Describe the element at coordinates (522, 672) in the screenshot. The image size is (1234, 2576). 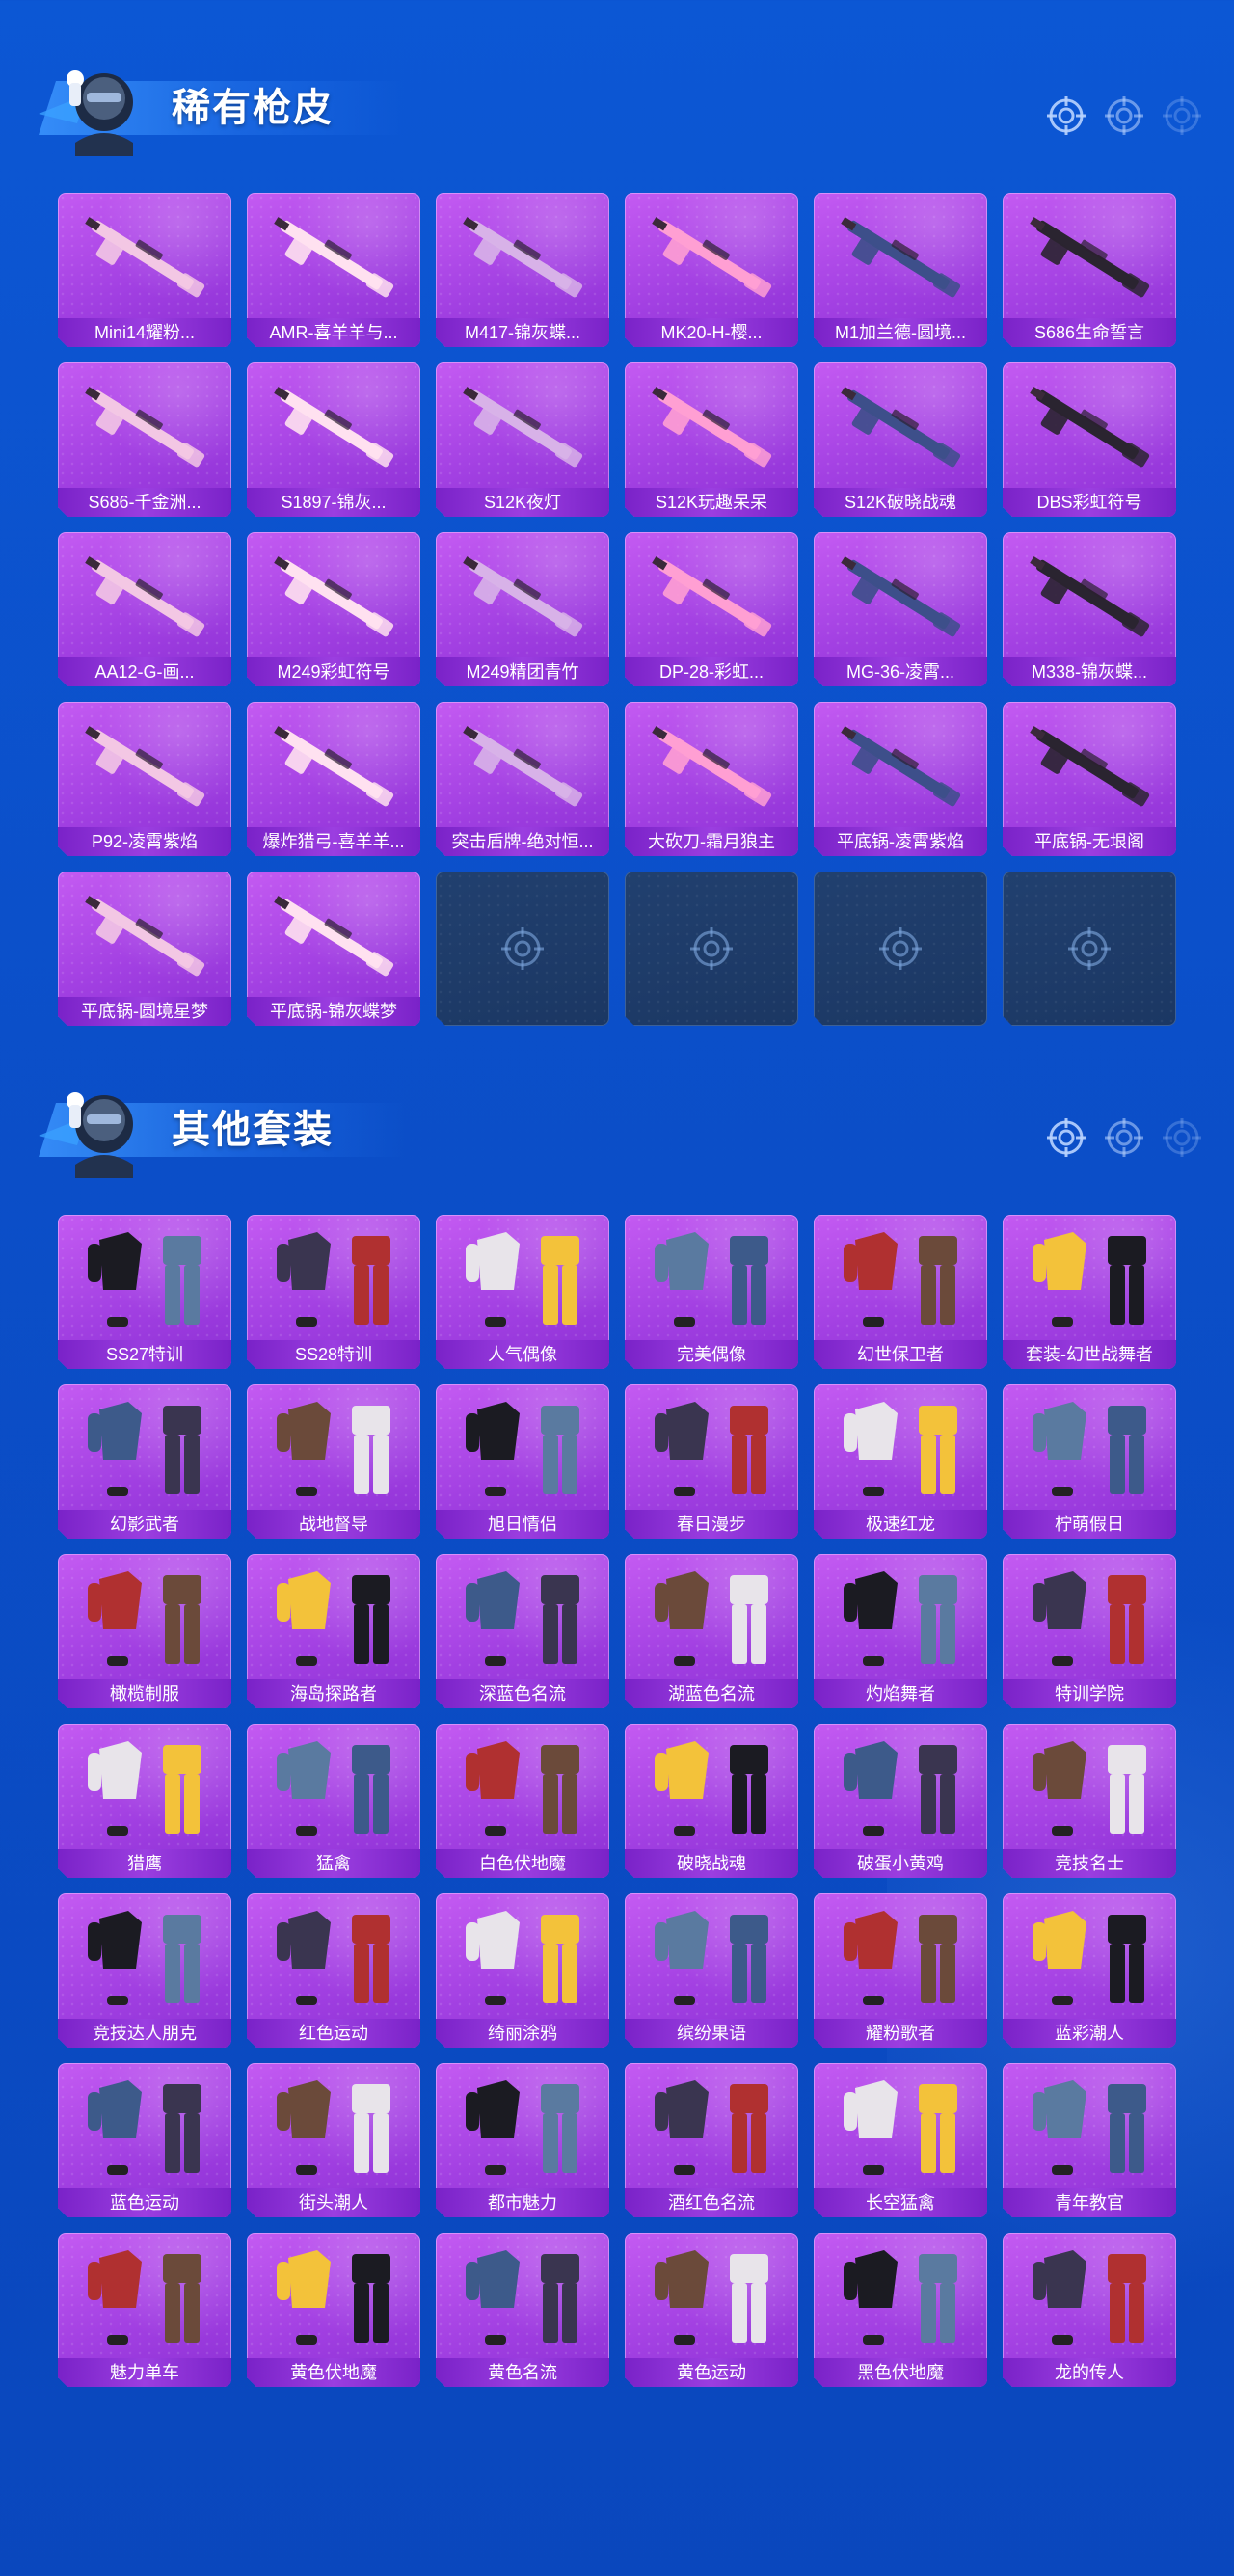
I see `item-label: M249精团青竹` at that location.